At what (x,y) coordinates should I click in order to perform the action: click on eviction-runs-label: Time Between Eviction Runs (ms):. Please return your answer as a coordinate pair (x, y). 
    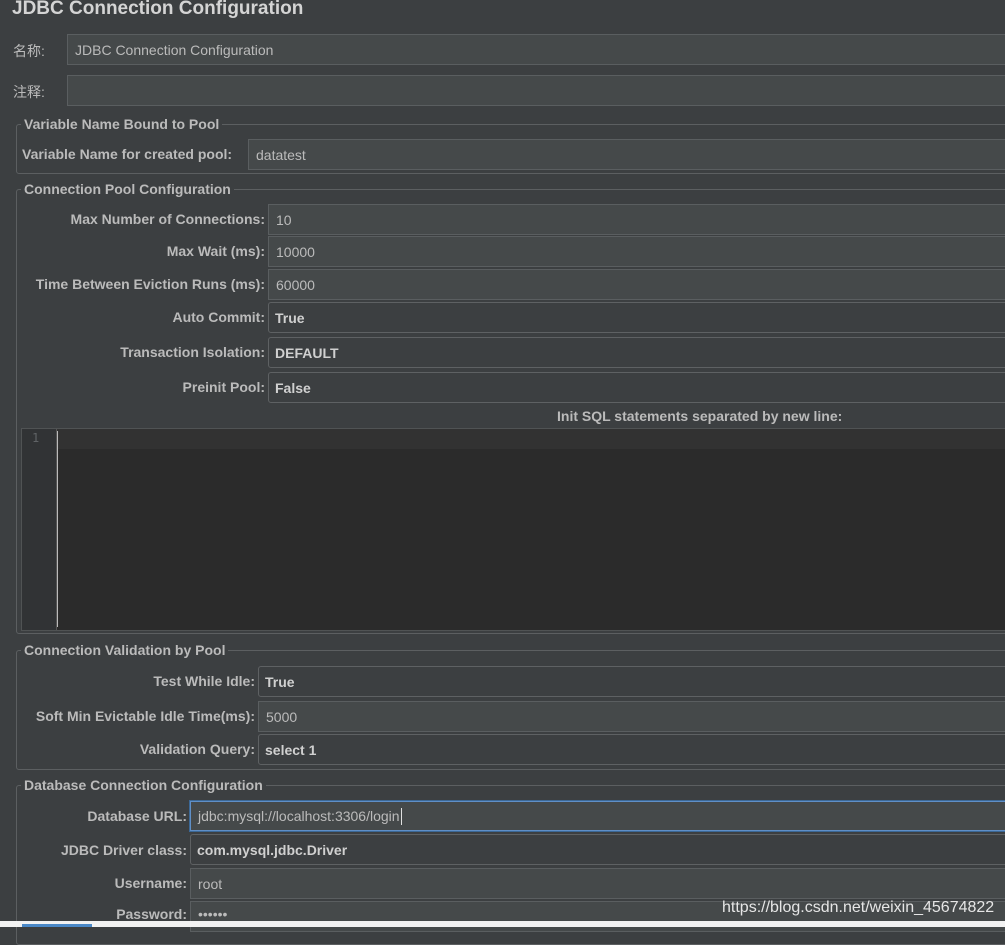
    Looking at the image, I should click on (150, 284).